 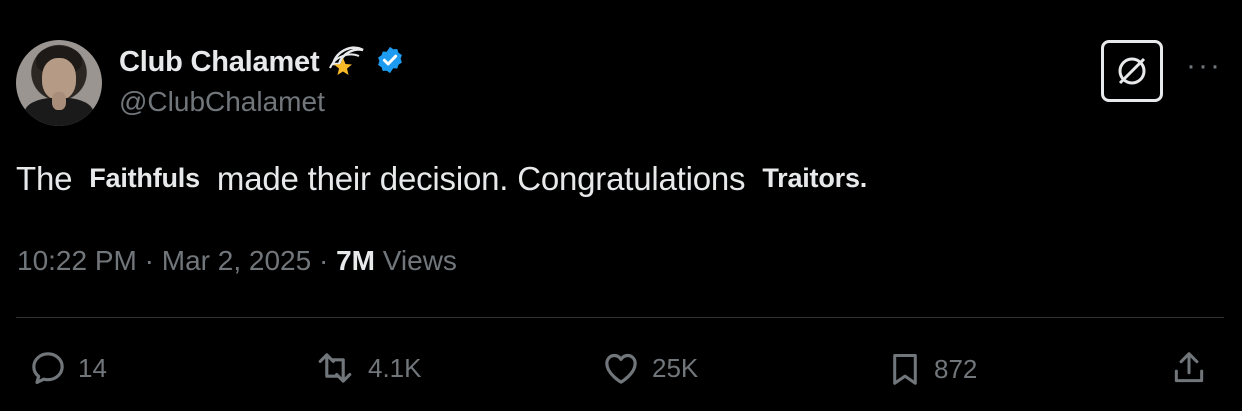 I want to click on author-name-row: Club Chalamet, so click(x=262, y=62).